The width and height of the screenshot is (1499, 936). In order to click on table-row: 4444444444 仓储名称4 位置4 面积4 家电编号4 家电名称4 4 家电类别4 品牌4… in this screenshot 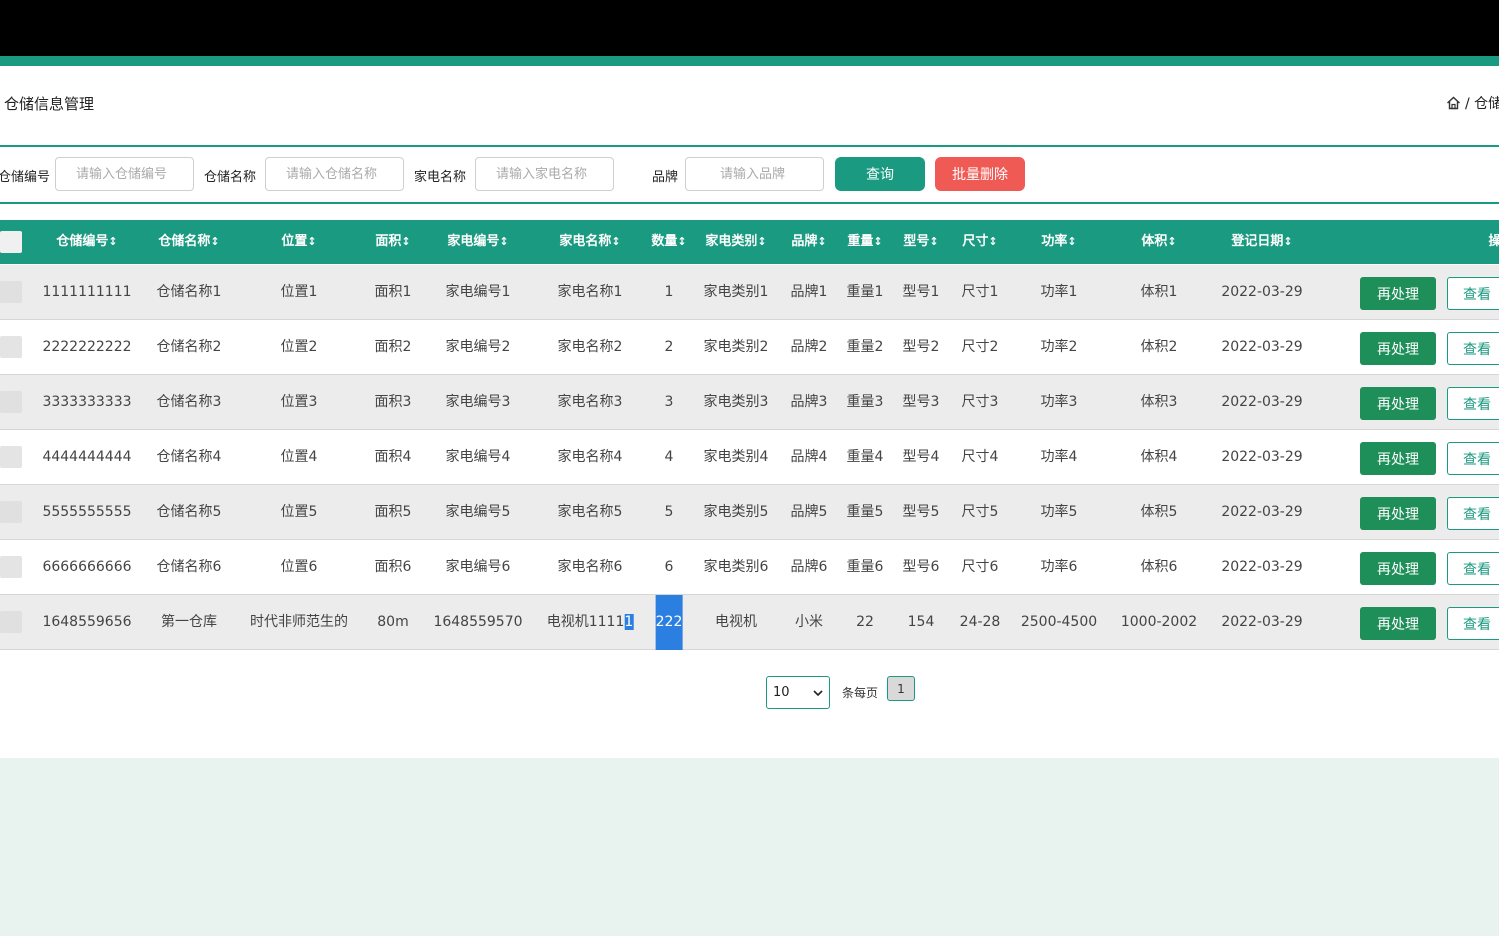, I will do `click(749, 457)`.